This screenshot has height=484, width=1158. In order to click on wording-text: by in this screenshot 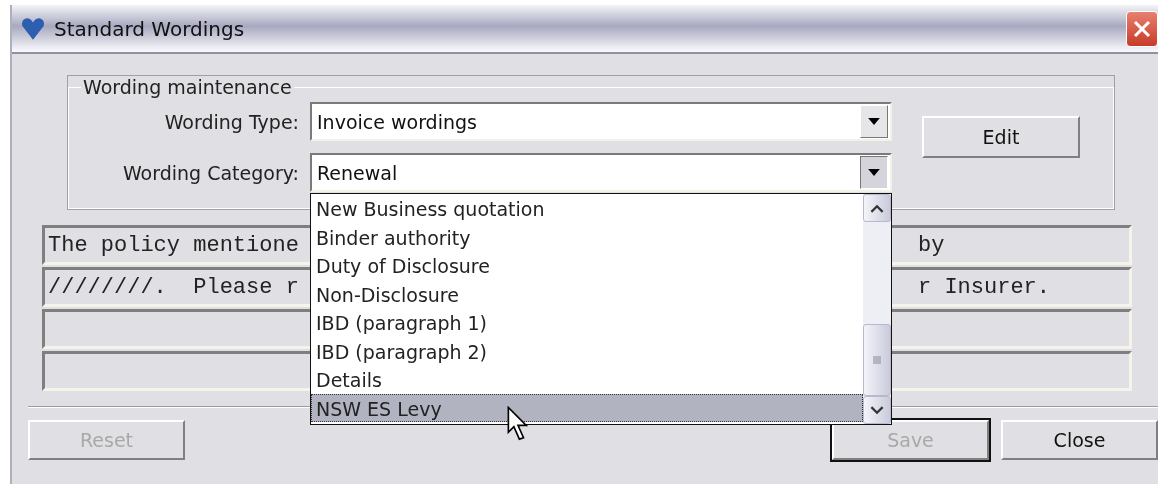, I will do `click(931, 245)`.